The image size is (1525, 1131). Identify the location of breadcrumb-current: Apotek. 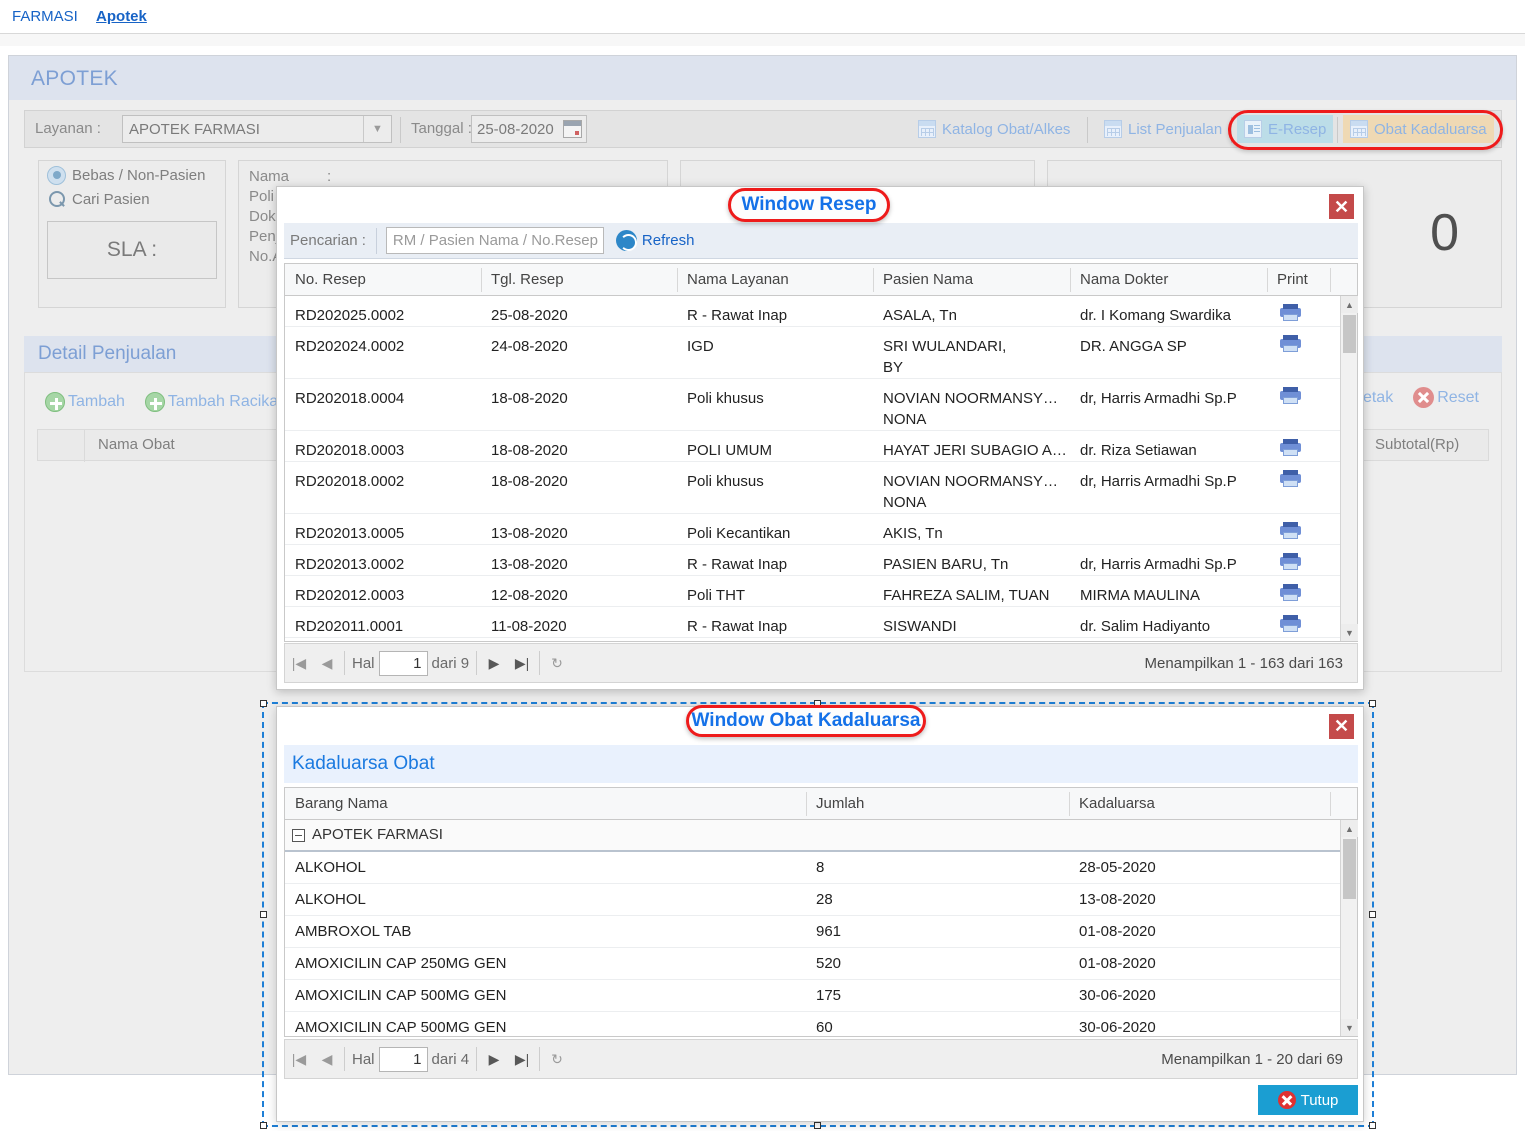
(121, 16).